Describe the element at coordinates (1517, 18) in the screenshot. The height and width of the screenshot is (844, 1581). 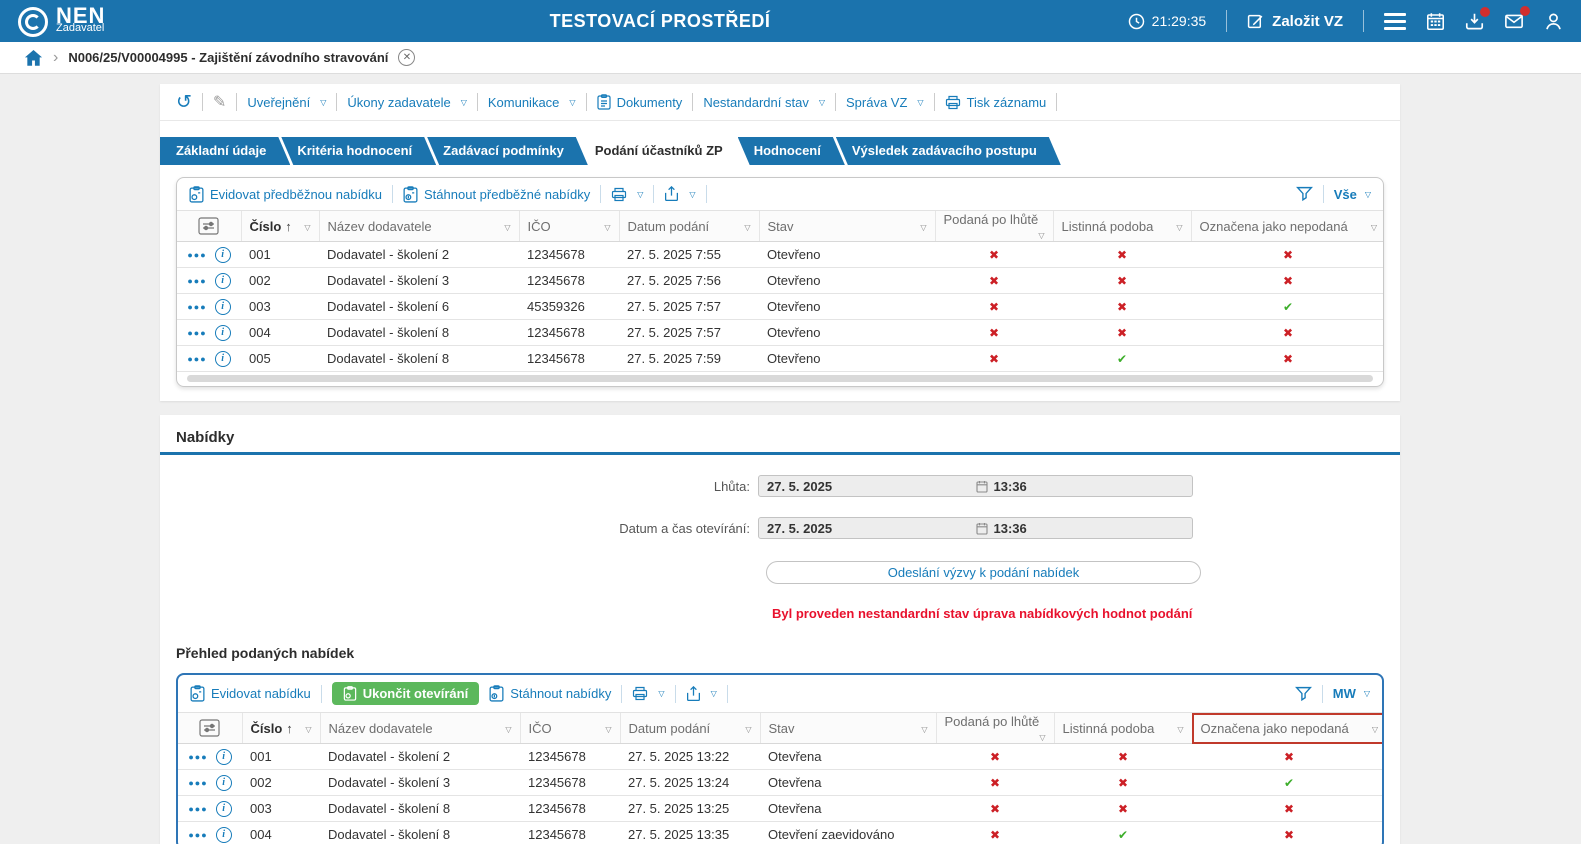
I see `mail-icon` at that location.